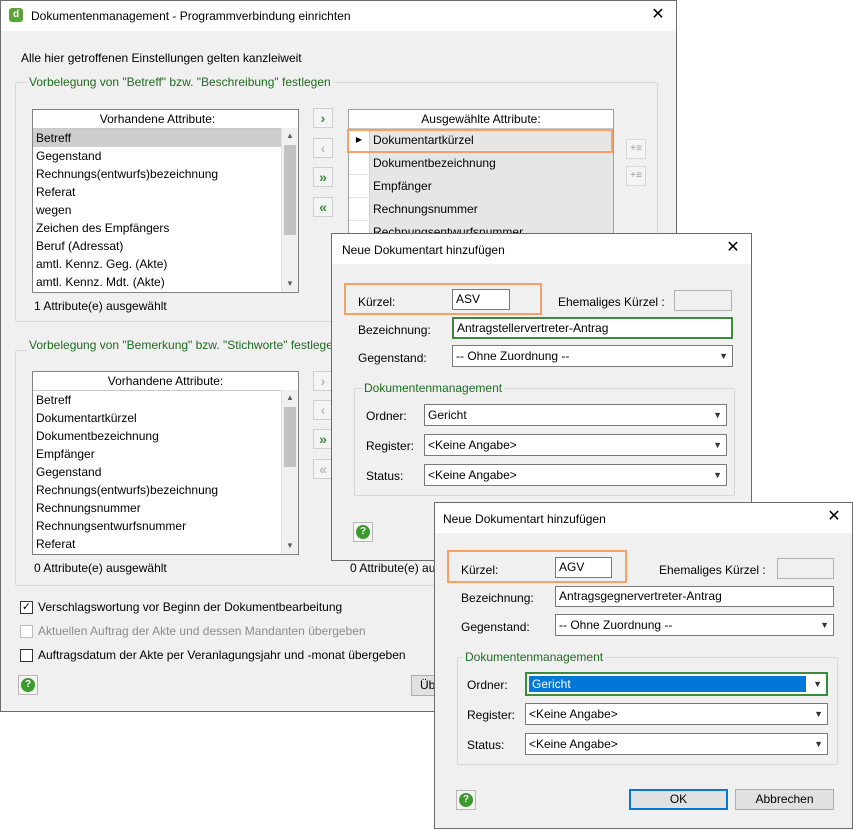 The width and height of the screenshot is (853, 830). Describe the element at coordinates (784, 799) in the screenshot. I see `cancel-button: Abbrechen` at that location.